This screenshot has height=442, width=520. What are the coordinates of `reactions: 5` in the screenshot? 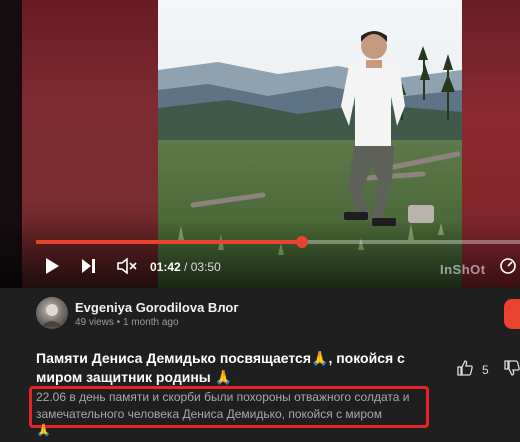 It's located at (488, 369).